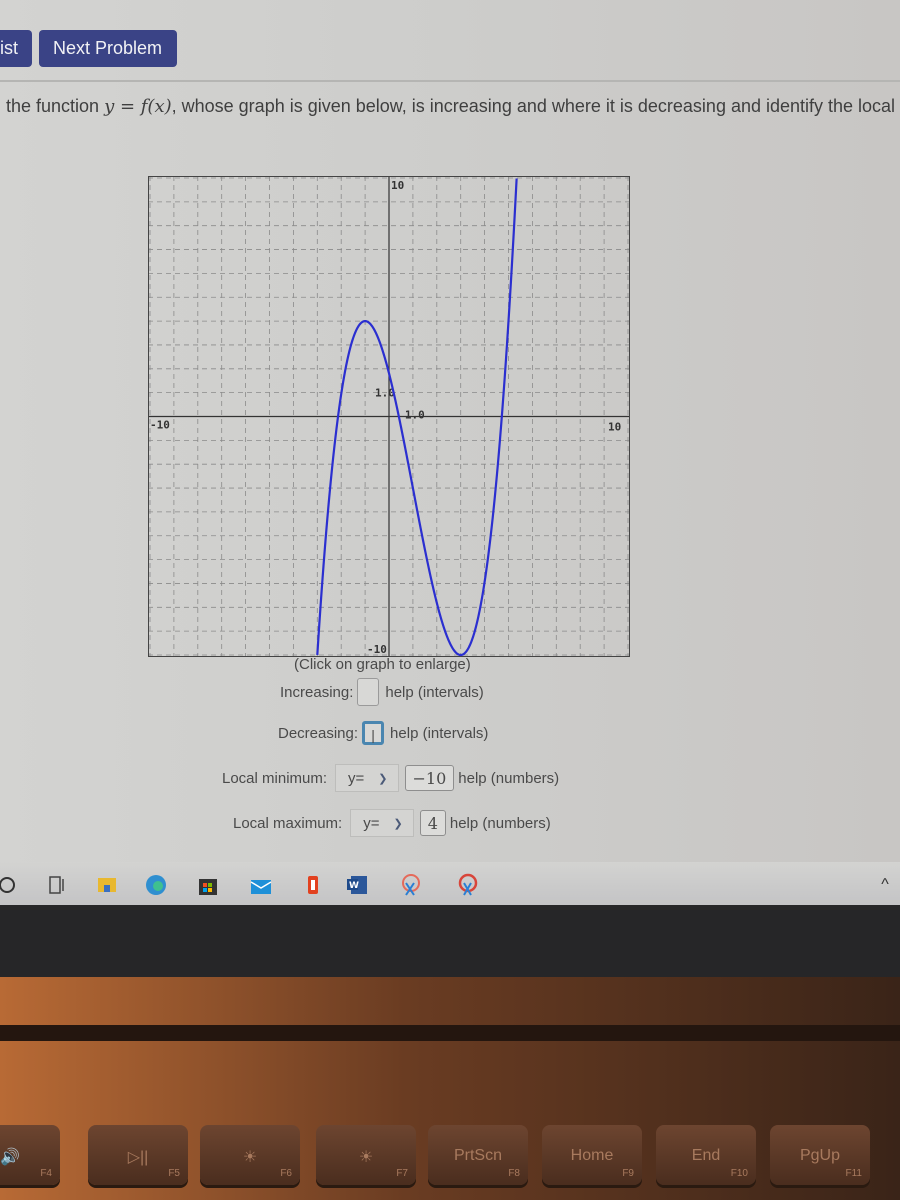 The image size is (900, 1200). Describe the element at coordinates (415, 415) in the screenshot. I see `x-unit-tick-label: 1.0` at that location.